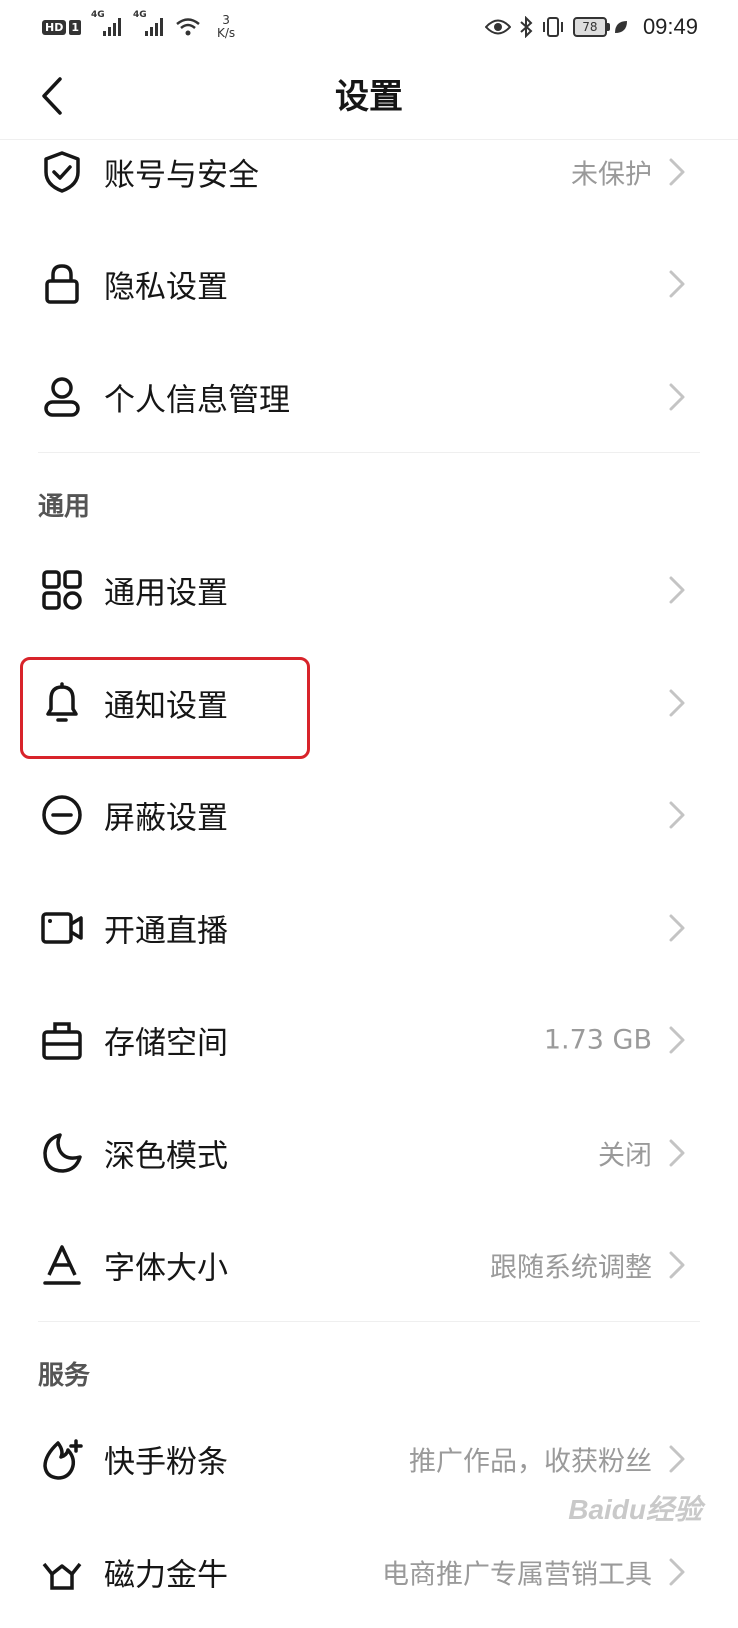  What do you see at coordinates (64, 507) in the screenshot?
I see `section-header-general: 通用` at bounding box center [64, 507].